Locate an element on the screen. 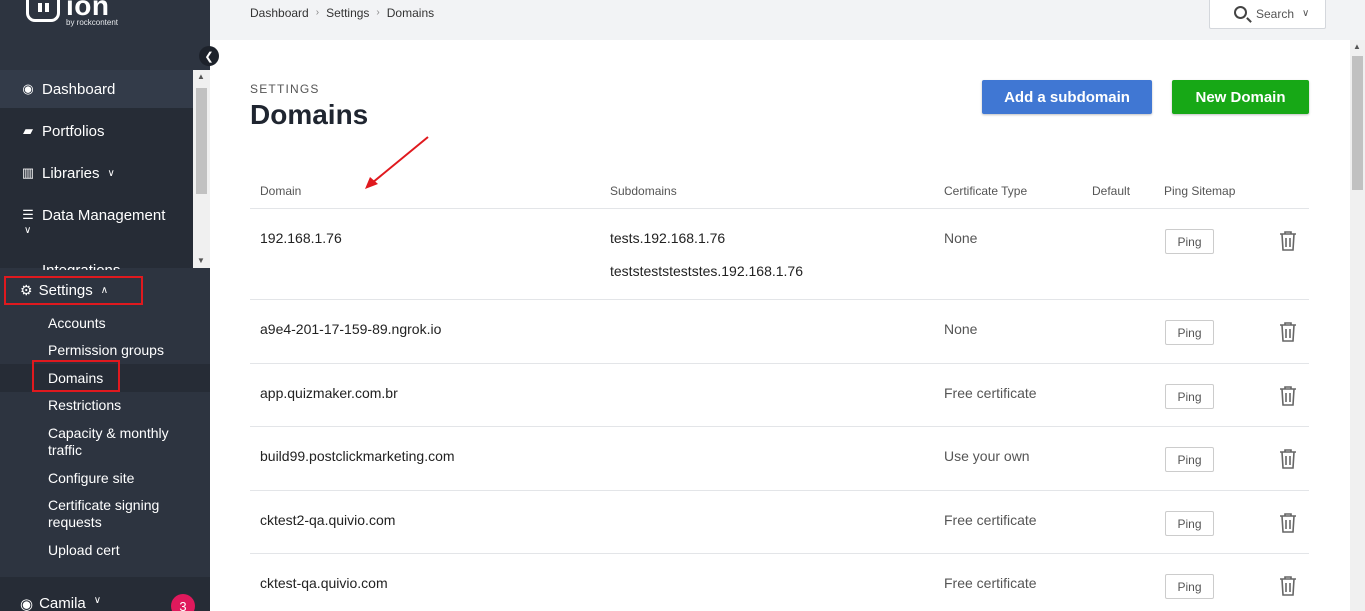  sidebar-item-portfolios: ▰ Portfolios is located at coordinates (96, 131).